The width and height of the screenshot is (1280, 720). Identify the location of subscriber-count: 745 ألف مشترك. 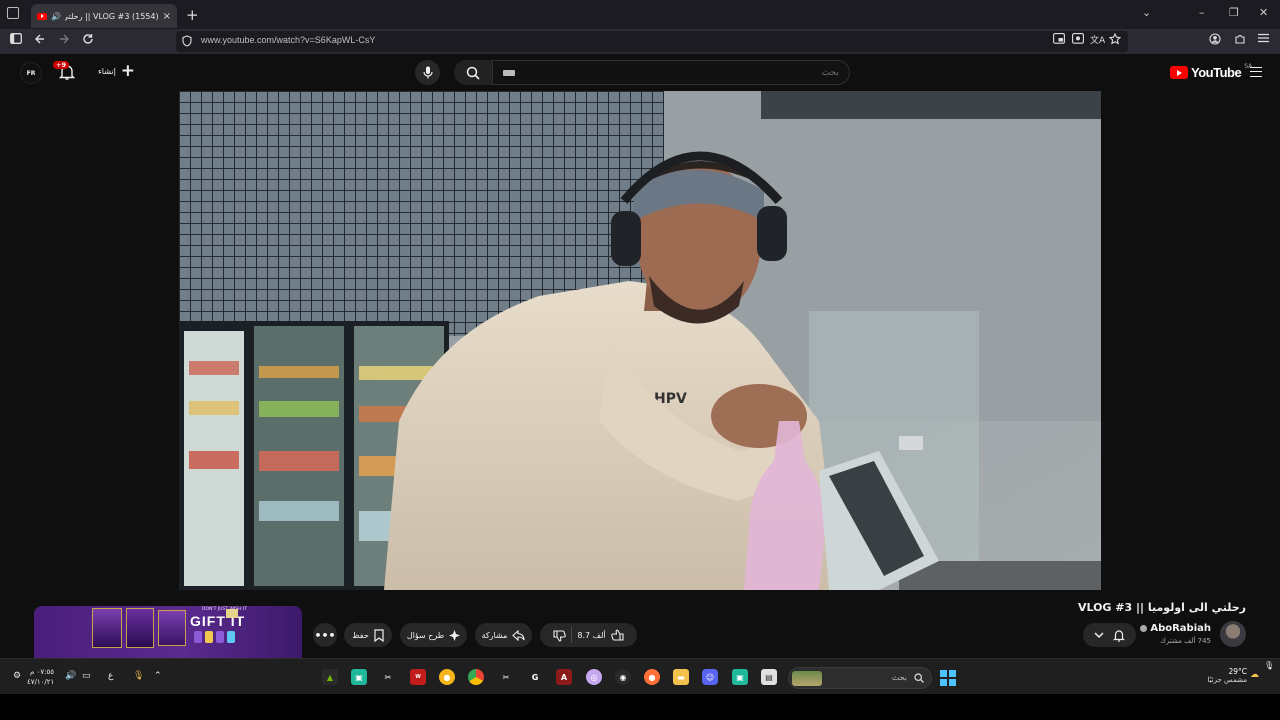
(1185, 641).